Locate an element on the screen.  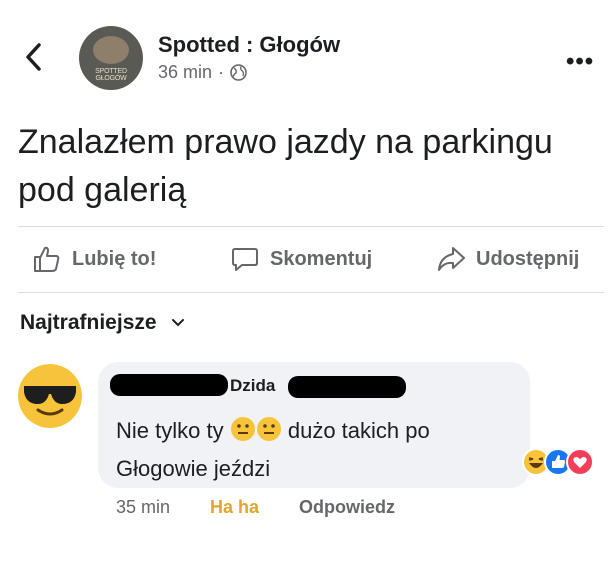
share-label: Udostępnij is located at coordinates (528, 258).